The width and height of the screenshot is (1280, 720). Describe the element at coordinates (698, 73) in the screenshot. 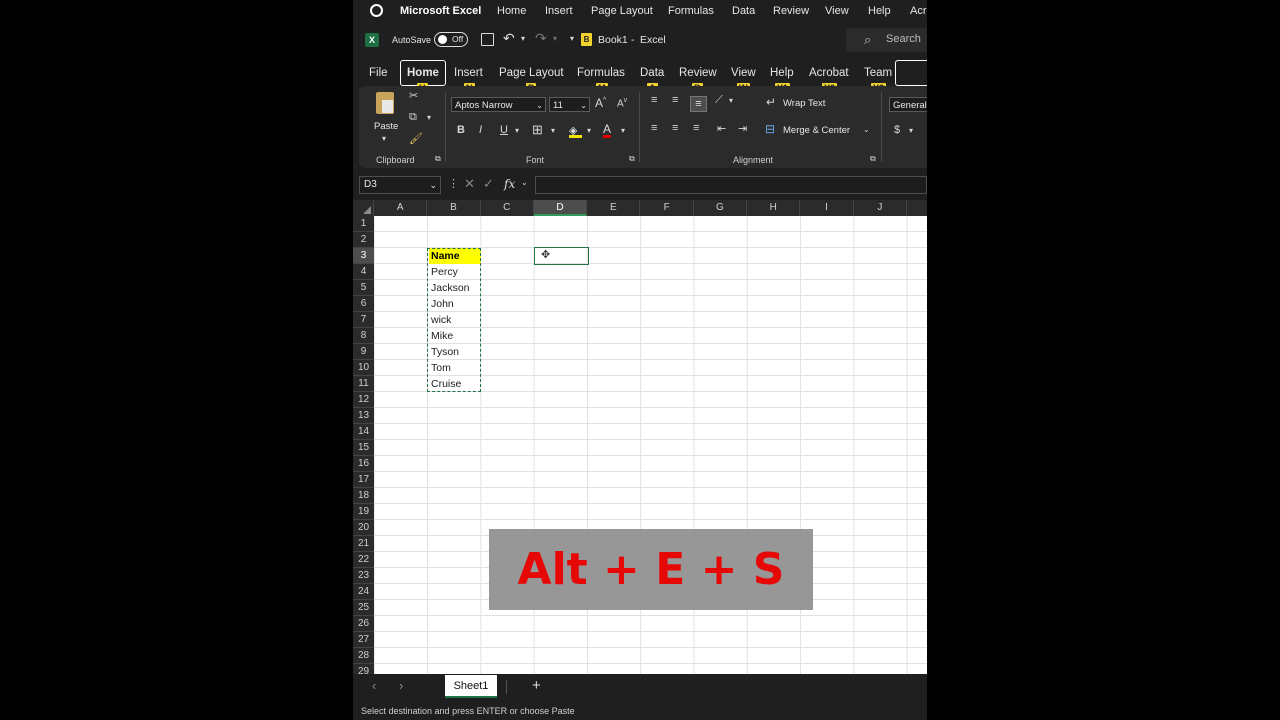

I see `tab-review: Review` at that location.